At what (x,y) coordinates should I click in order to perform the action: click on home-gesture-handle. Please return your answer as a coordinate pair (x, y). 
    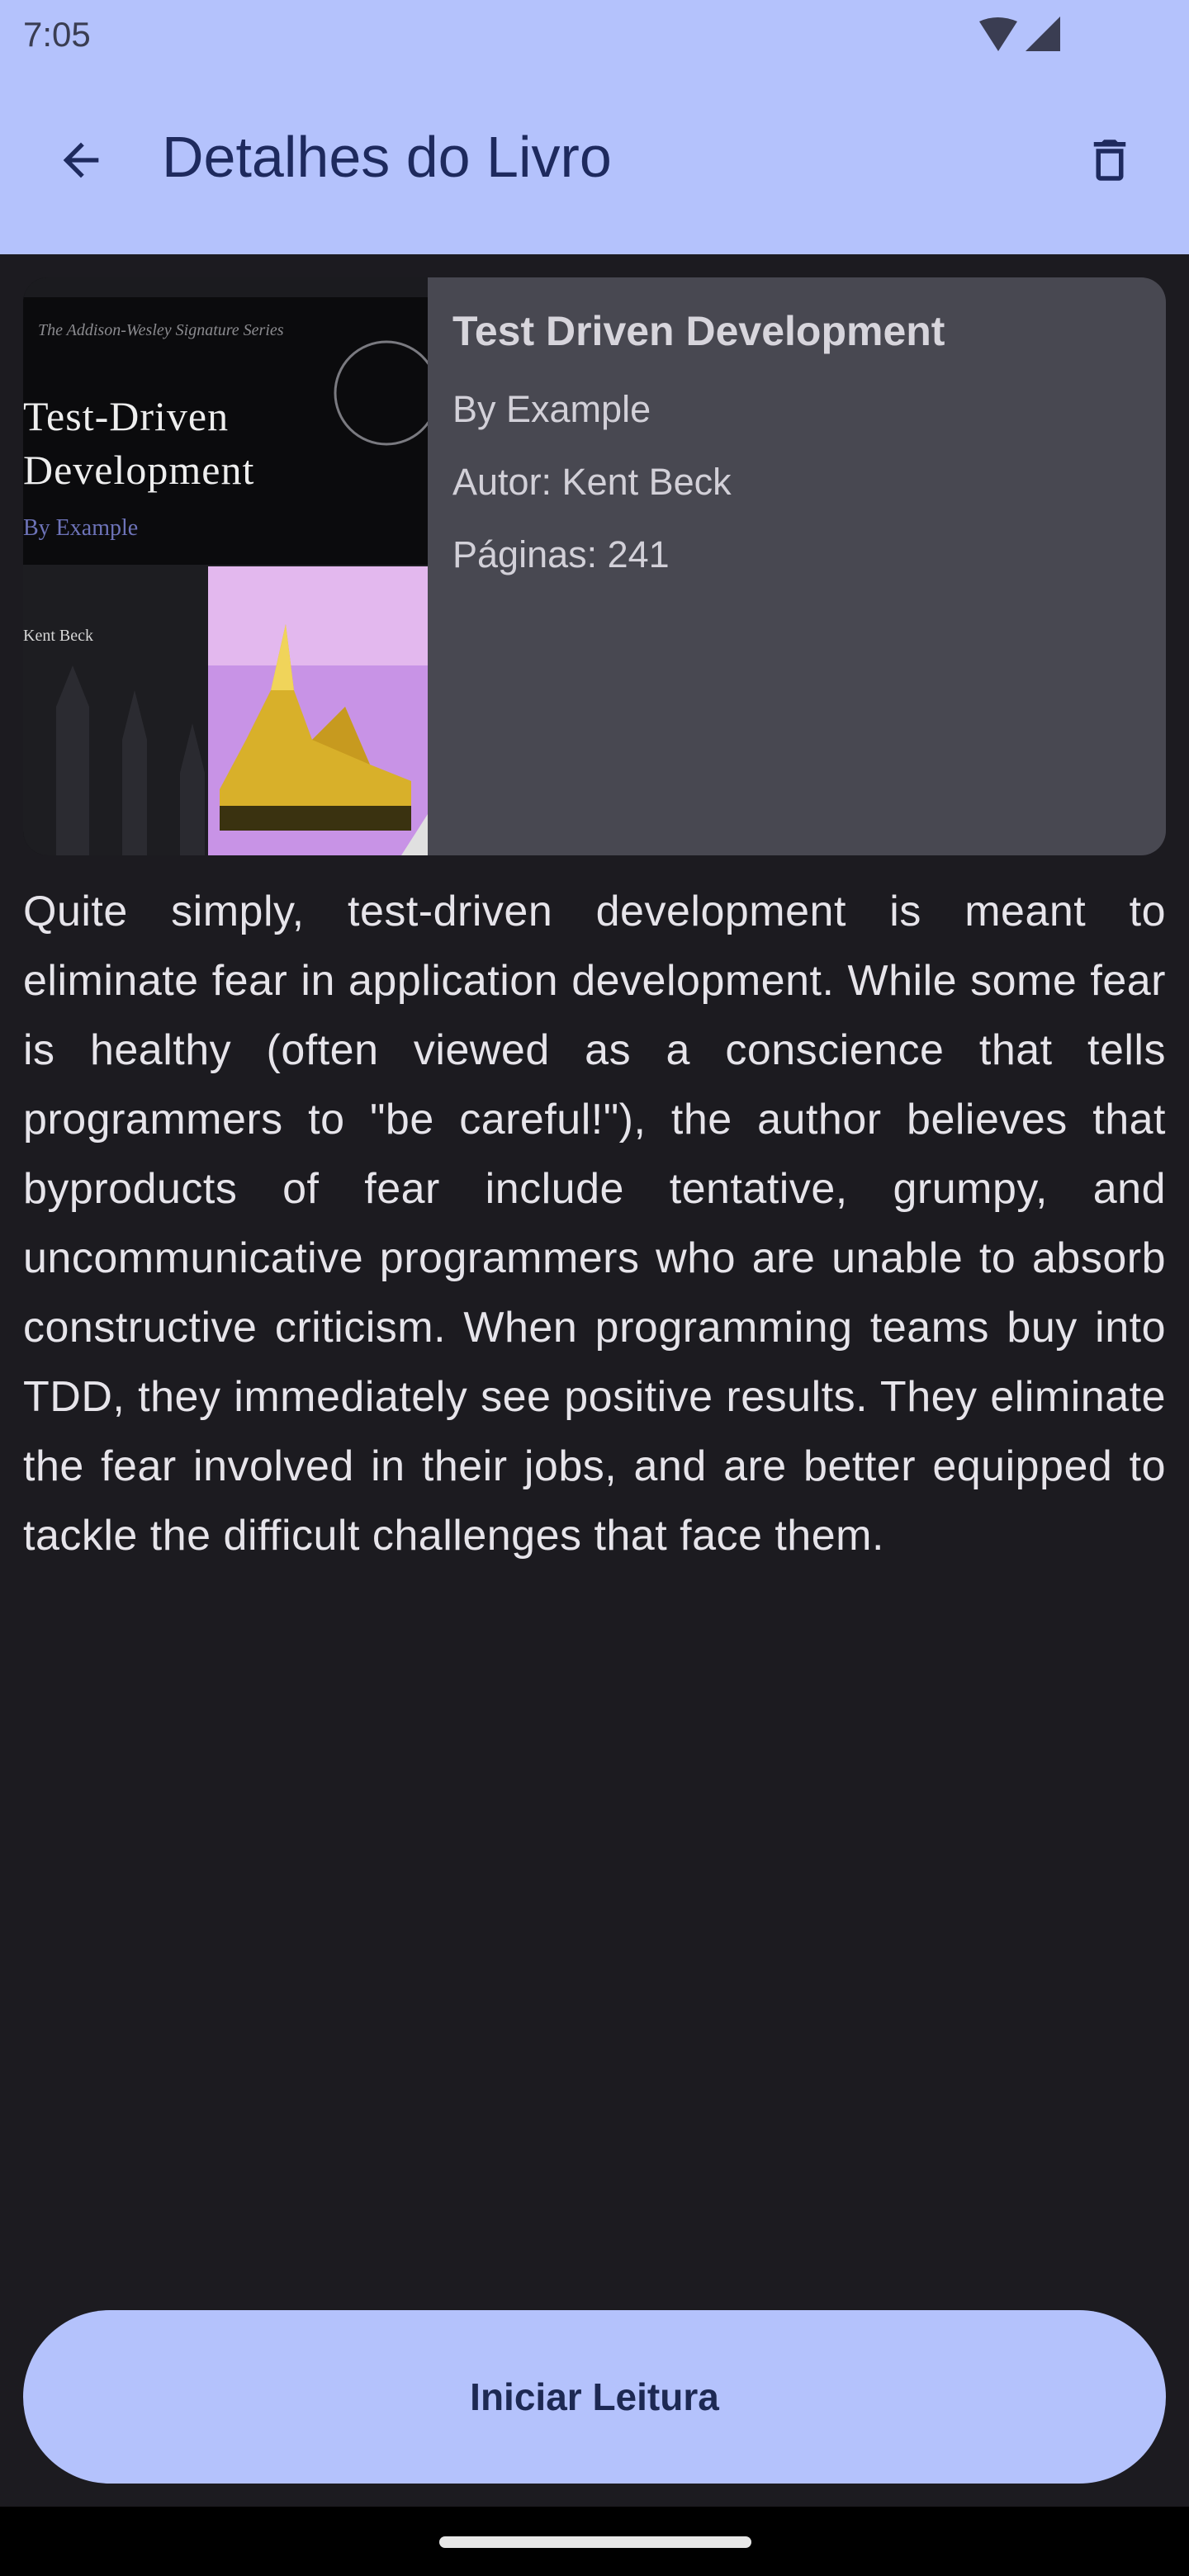
    Looking at the image, I should click on (595, 2542).